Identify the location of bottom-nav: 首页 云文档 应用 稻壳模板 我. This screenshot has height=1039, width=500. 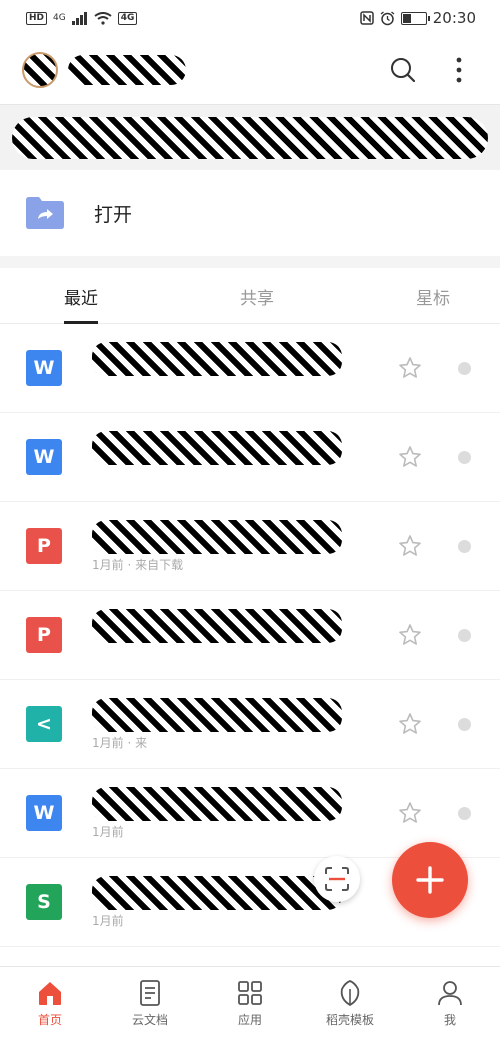
(250, 1002).